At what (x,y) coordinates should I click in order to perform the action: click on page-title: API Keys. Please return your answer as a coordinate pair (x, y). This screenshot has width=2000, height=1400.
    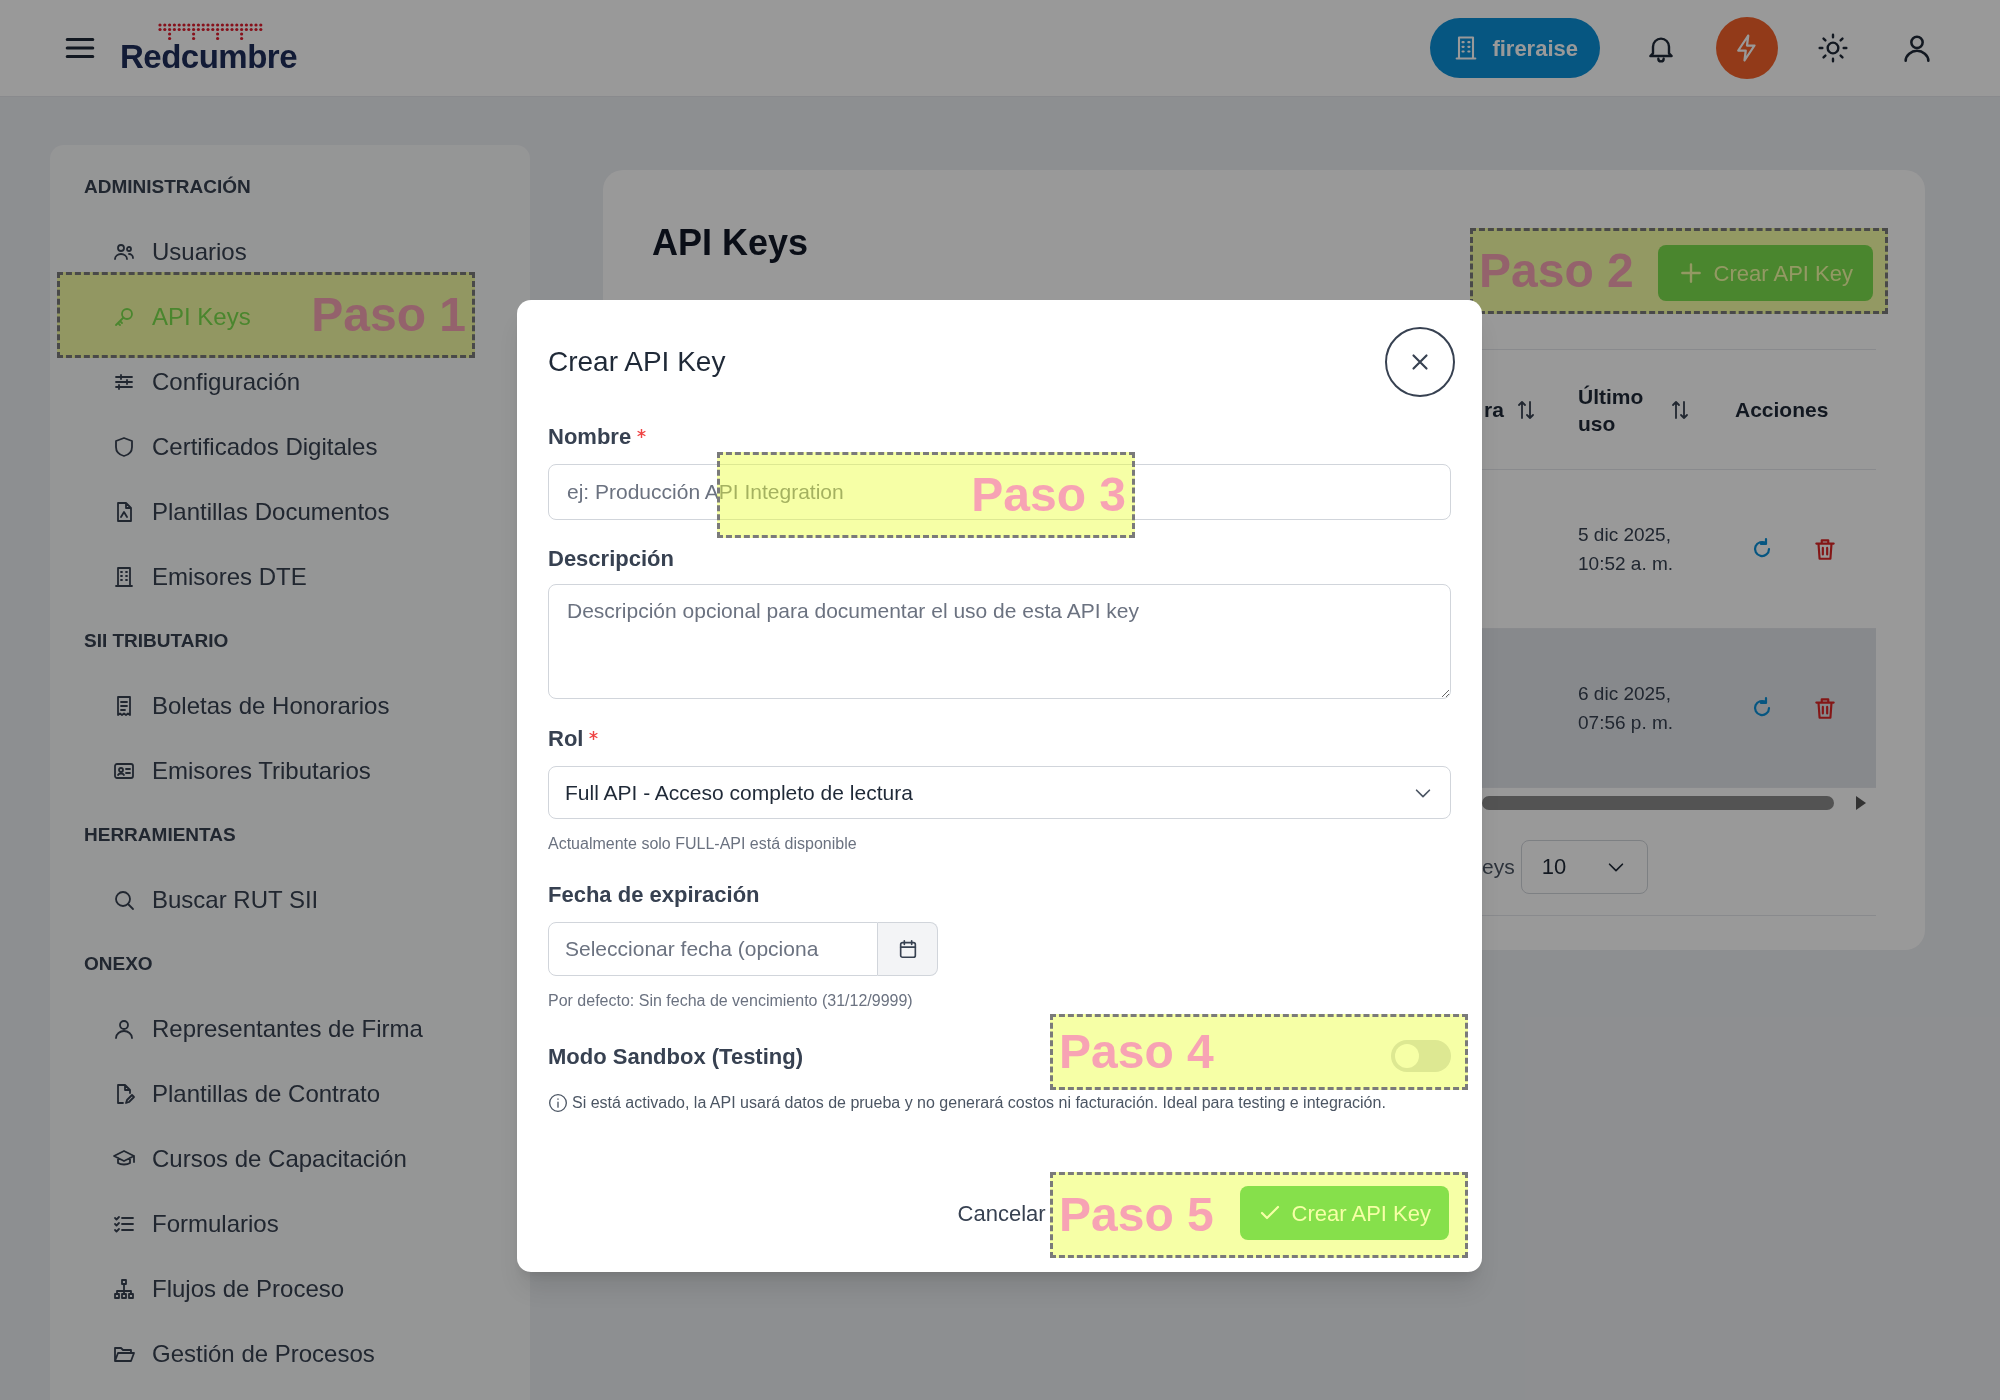
    Looking at the image, I should click on (730, 243).